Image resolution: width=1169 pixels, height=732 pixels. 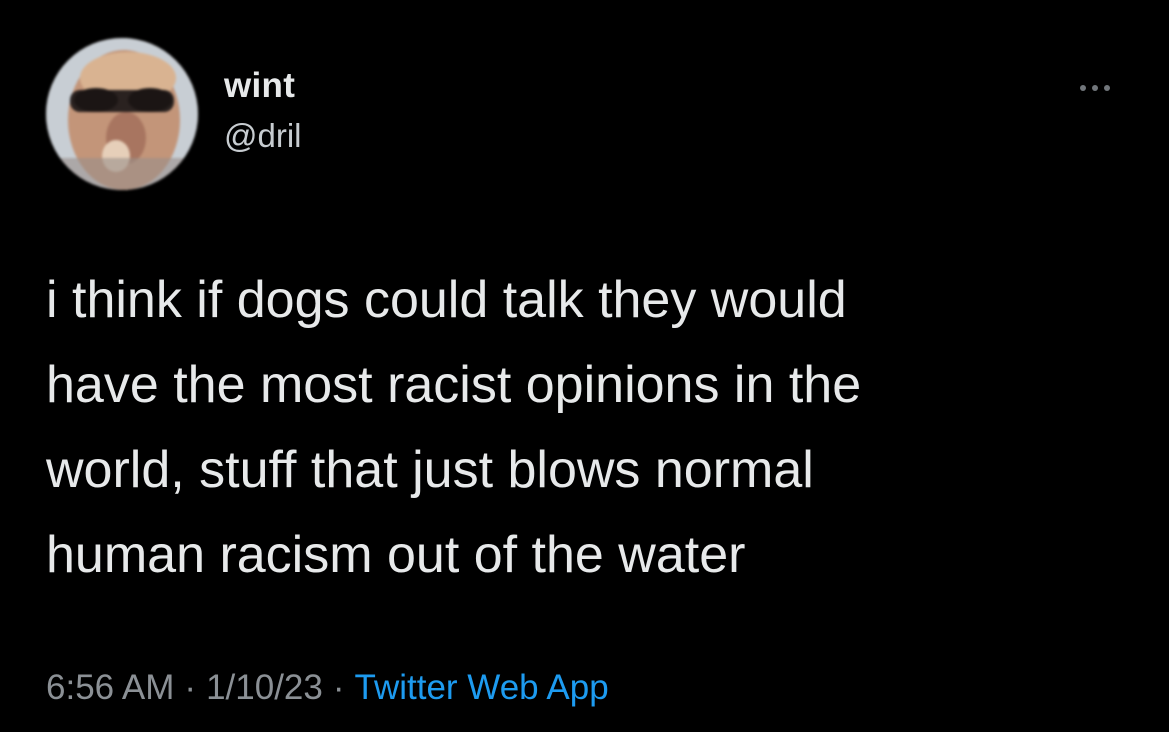 I want to click on more-options-button, so click(x=1095, y=88).